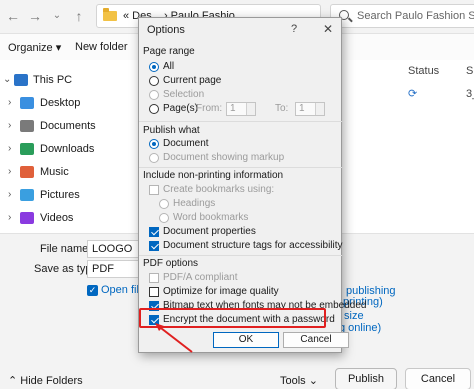 The image size is (474, 389). I want to click on downloads-folder-icon, so click(27, 149).